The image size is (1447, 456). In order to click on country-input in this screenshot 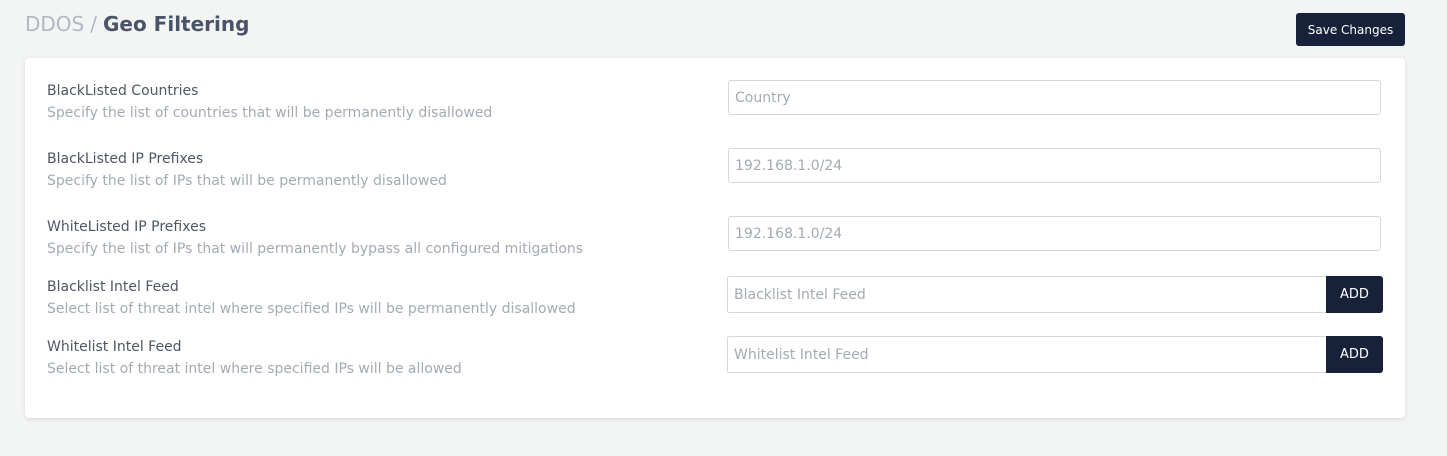, I will do `click(1054, 97)`.